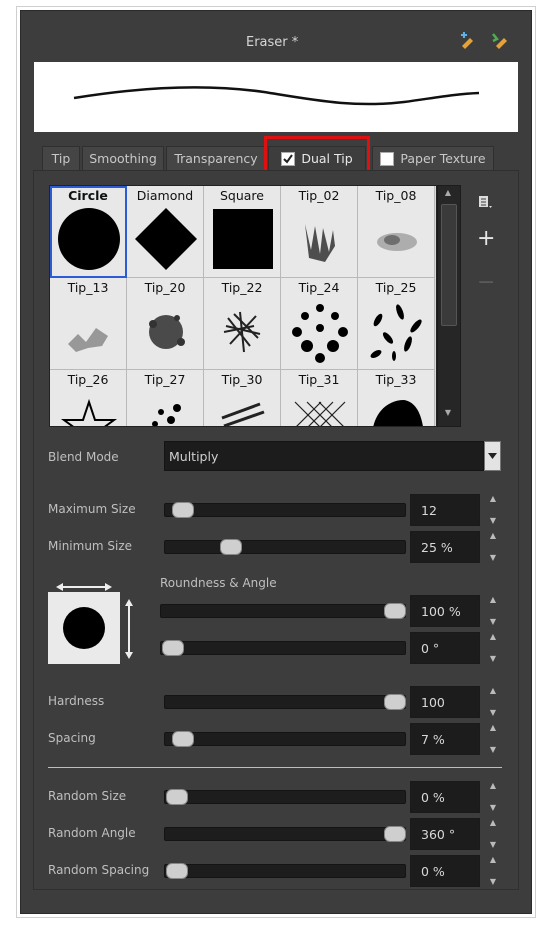 This screenshot has width=540, height=927. What do you see at coordinates (89, 239) in the screenshot?
I see `circle-tip-icon` at bounding box center [89, 239].